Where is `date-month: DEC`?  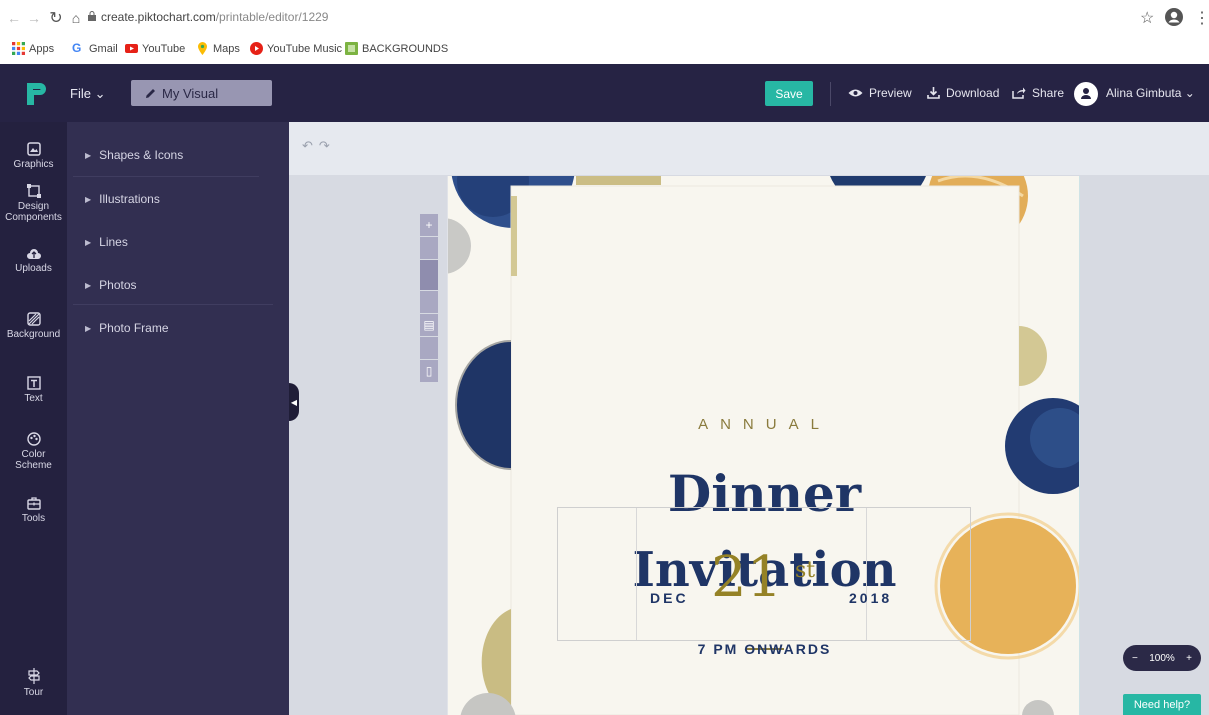 date-month: DEC is located at coordinates (669, 598).